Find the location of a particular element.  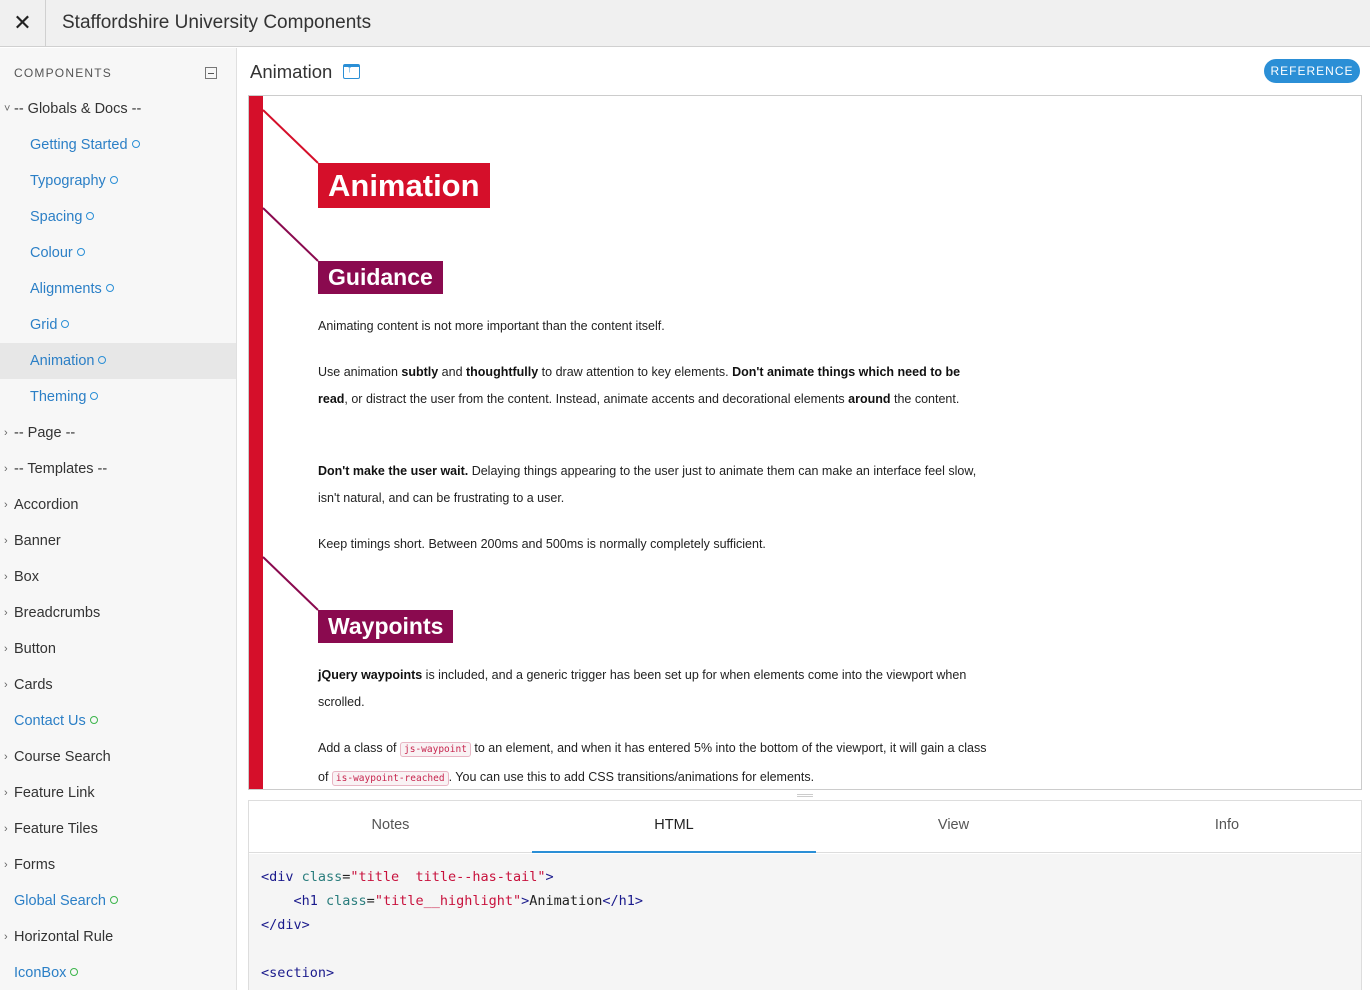

tab-info: Info is located at coordinates (1226, 827).